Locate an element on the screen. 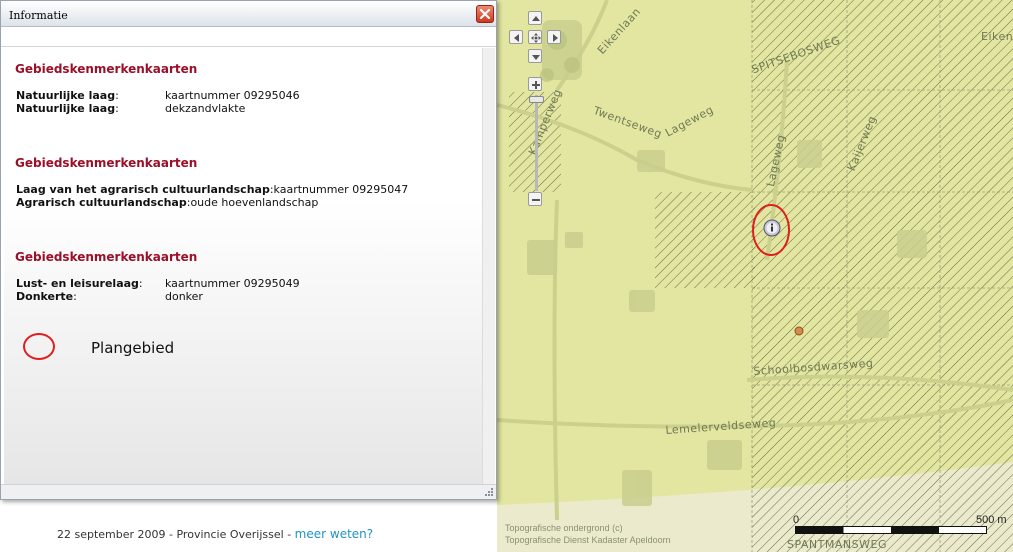 The width and height of the screenshot is (1013, 552). pan-right-button is located at coordinates (554, 37).